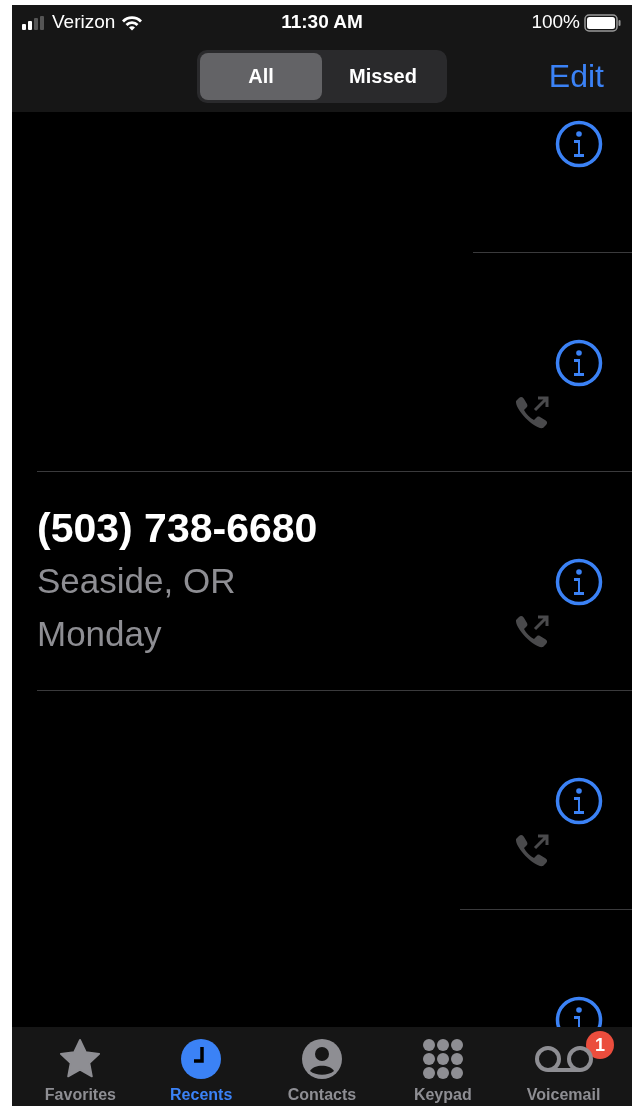 Image resolution: width=634 pixels, height=1106 pixels. What do you see at coordinates (442, 1059) in the screenshot?
I see `keypad-icon` at bounding box center [442, 1059].